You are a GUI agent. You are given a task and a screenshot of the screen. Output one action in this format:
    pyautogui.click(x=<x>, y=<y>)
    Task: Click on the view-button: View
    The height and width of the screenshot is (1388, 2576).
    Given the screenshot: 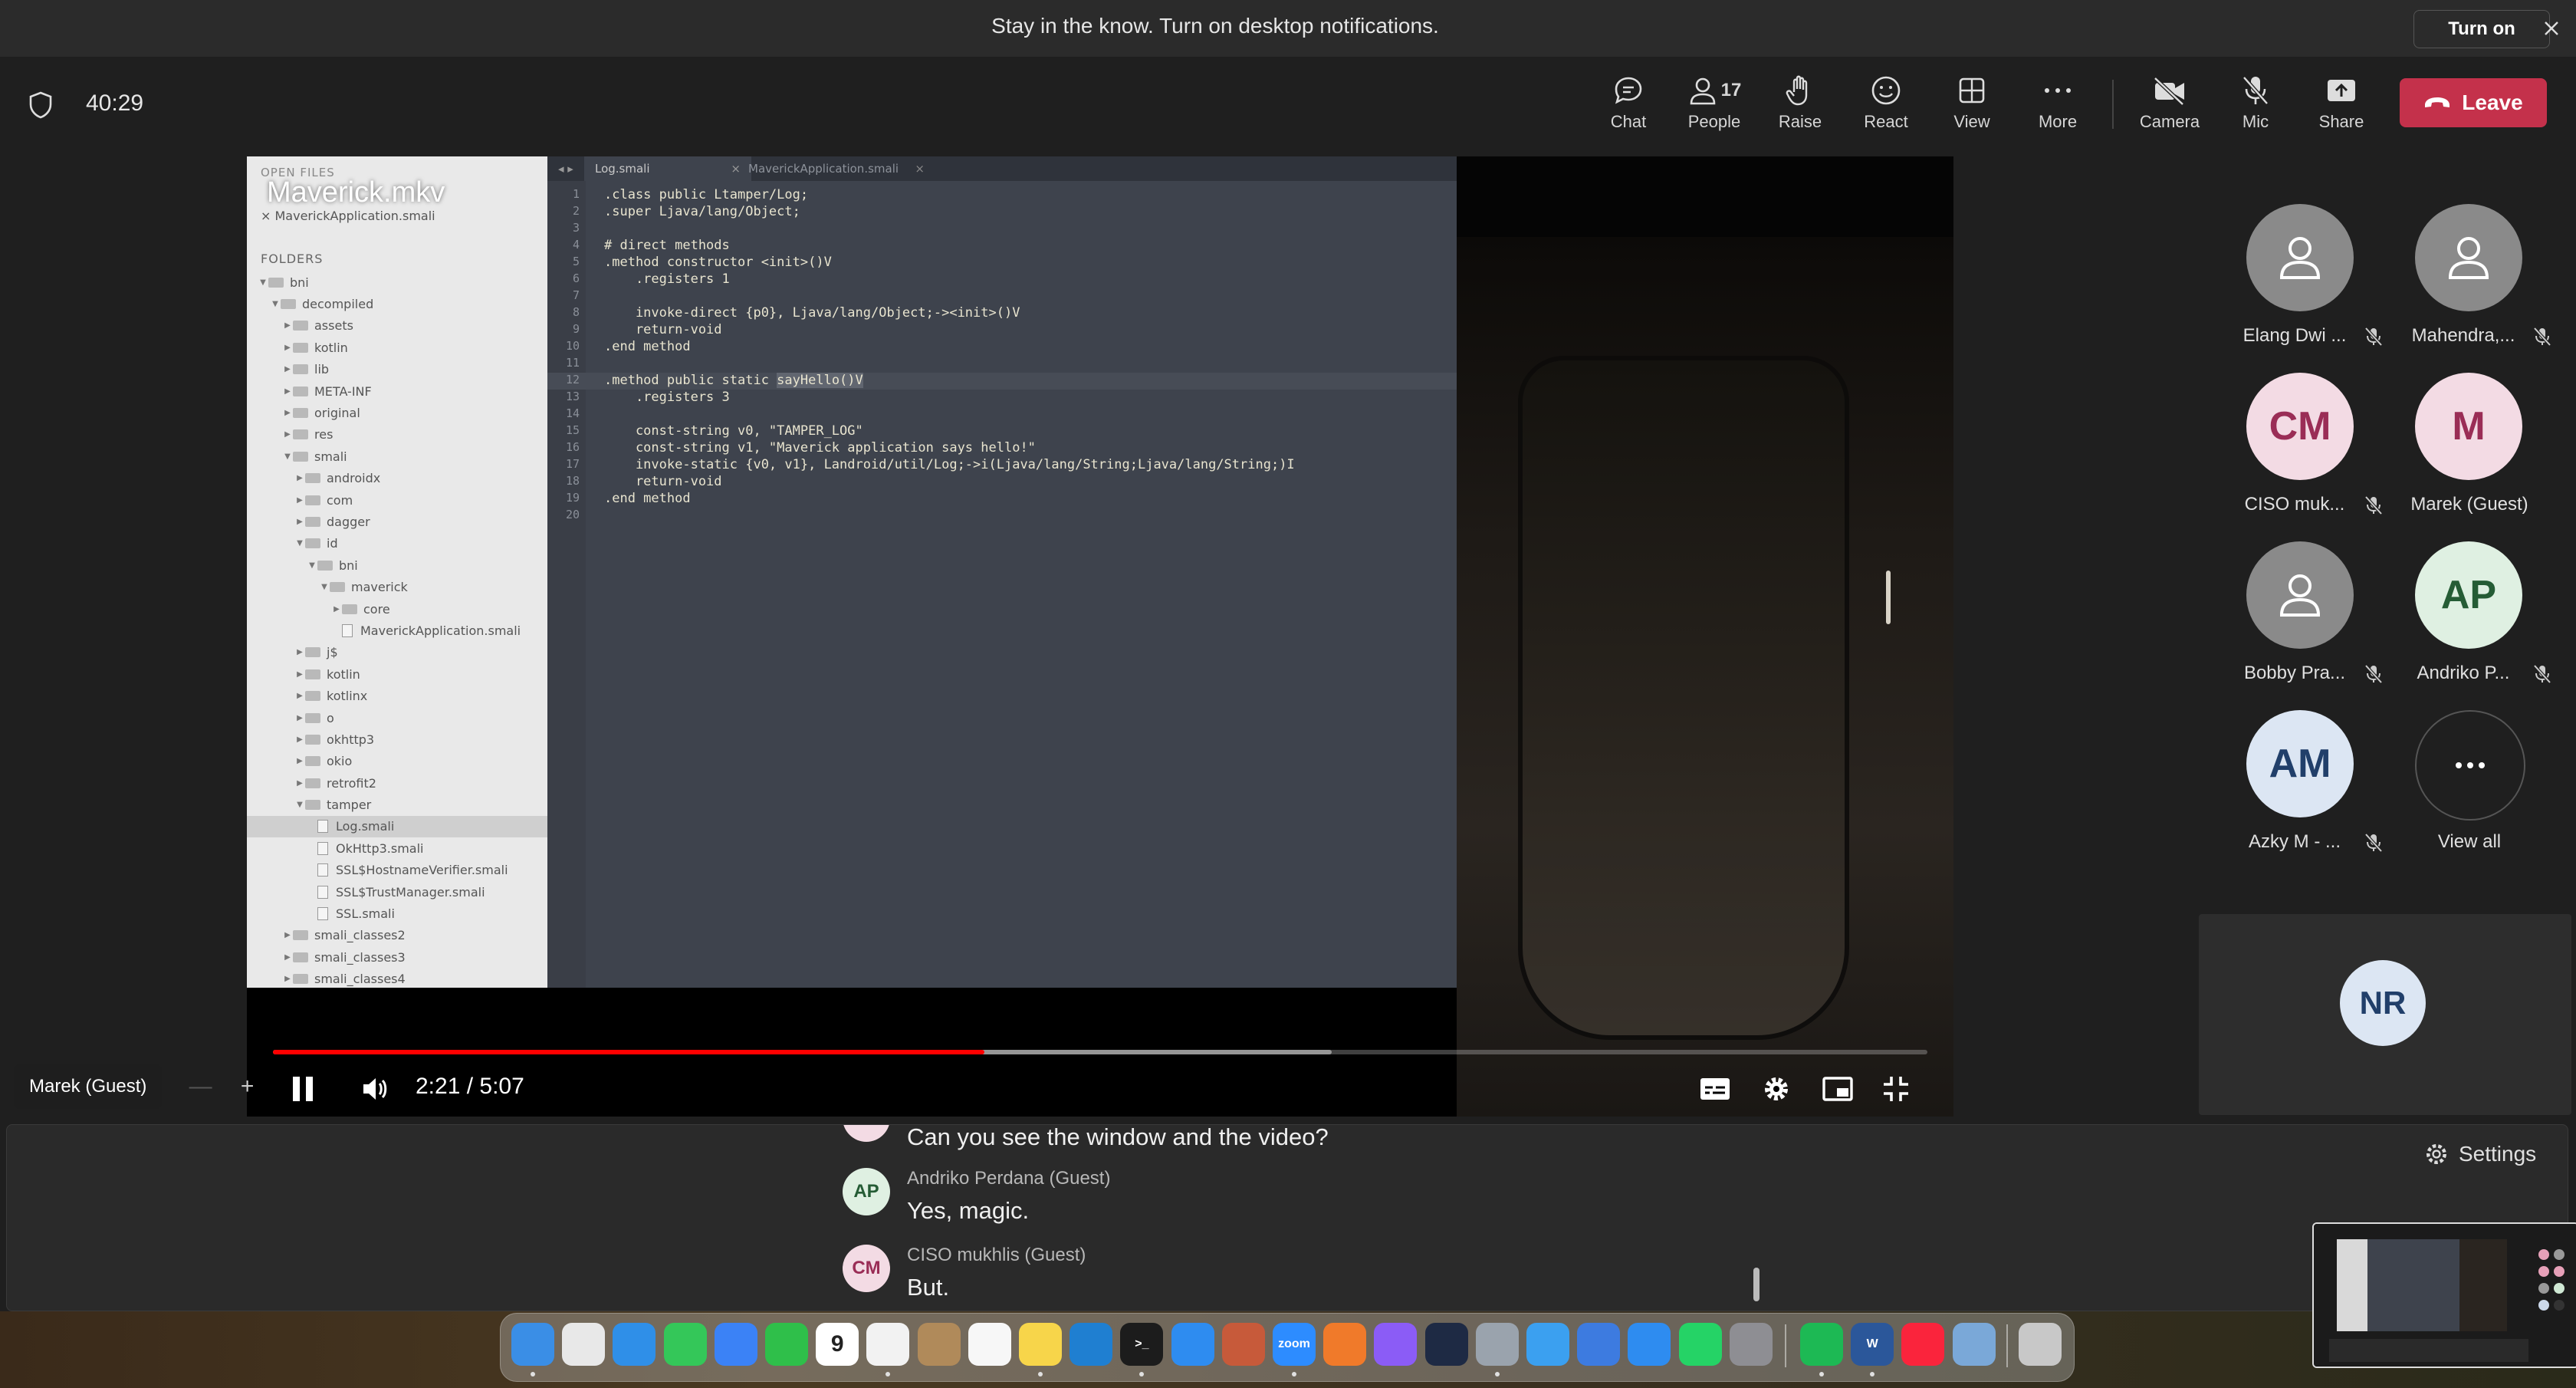 What is the action you would take?
    pyautogui.click(x=1972, y=103)
    